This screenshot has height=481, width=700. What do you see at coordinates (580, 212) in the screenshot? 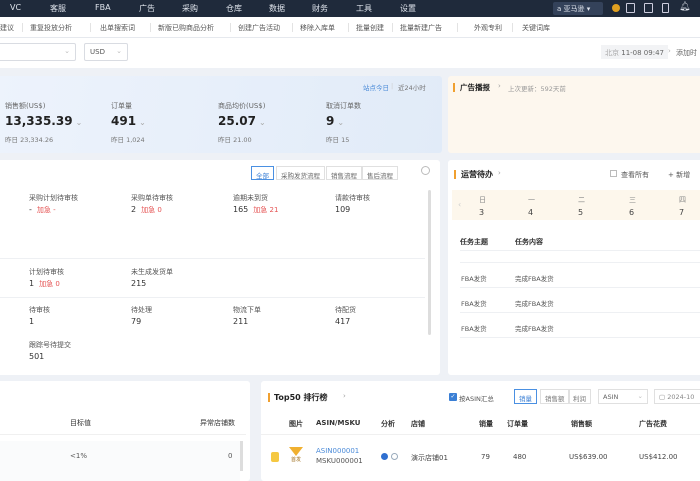
I see `calendar-date: 5` at bounding box center [580, 212].